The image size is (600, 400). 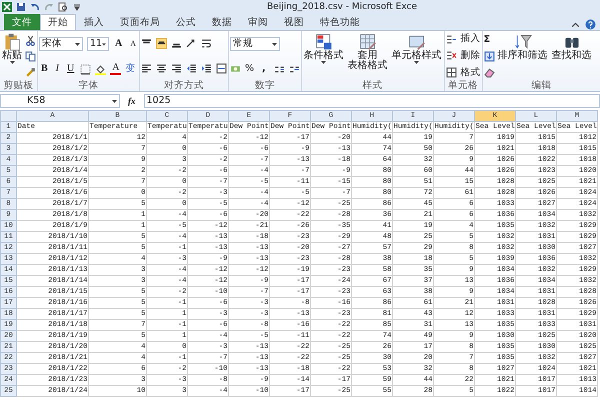 I want to click on italic-button: I, so click(x=58, y=69).